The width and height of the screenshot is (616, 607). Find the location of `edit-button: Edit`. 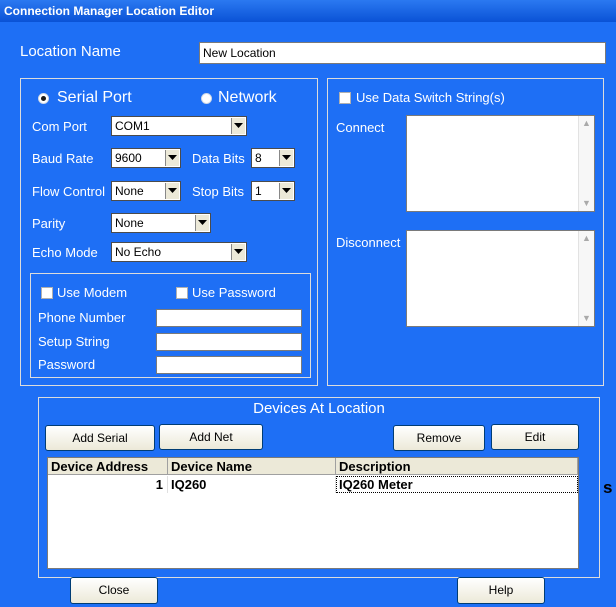

edit-button: Edit is located at coordinates (535, 437).